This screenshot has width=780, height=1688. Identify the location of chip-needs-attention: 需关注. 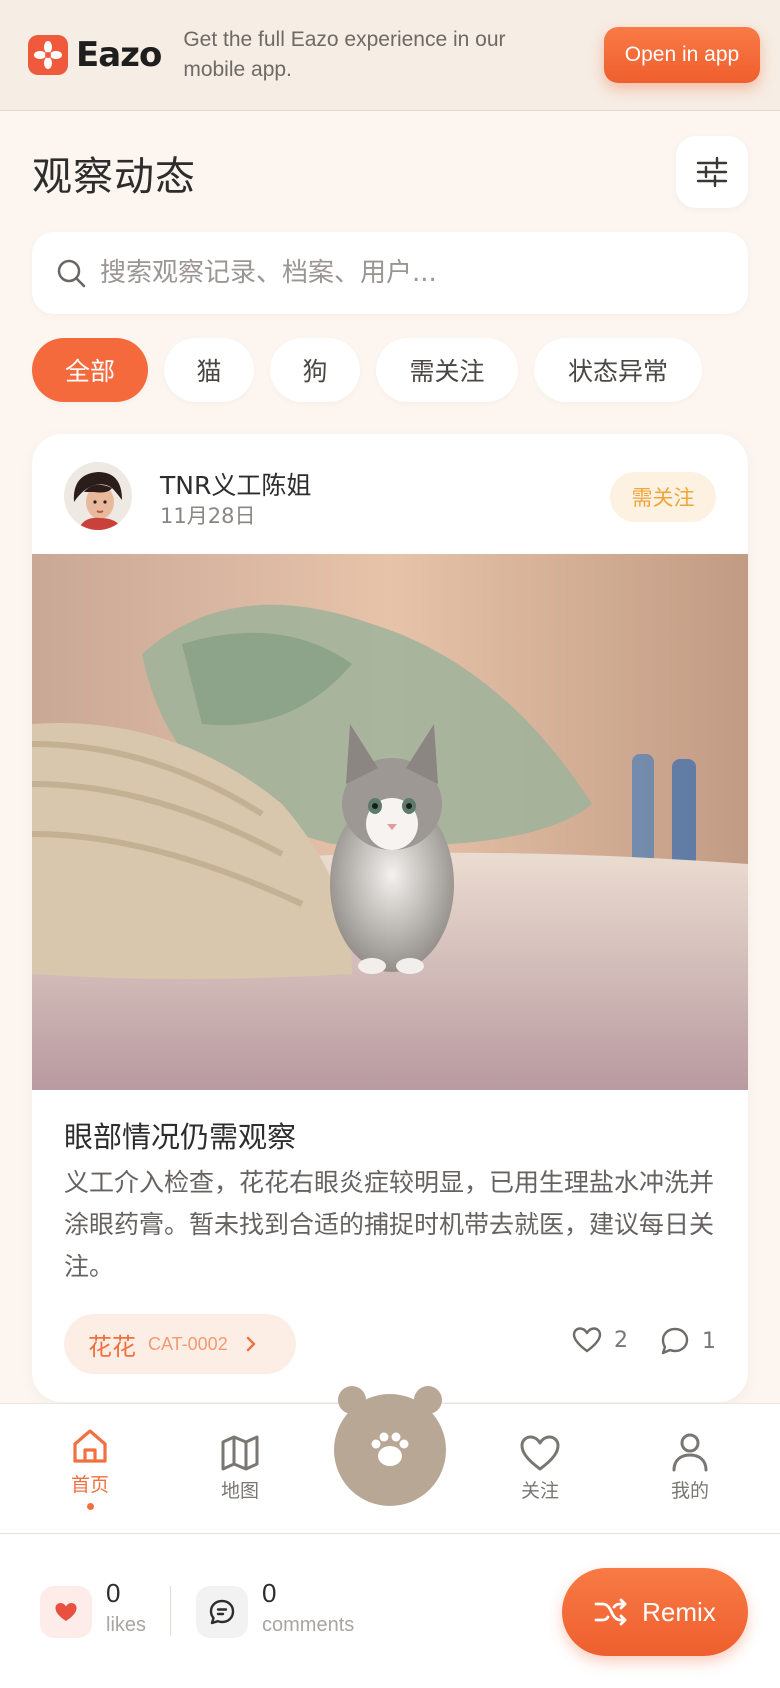
(447, 370).